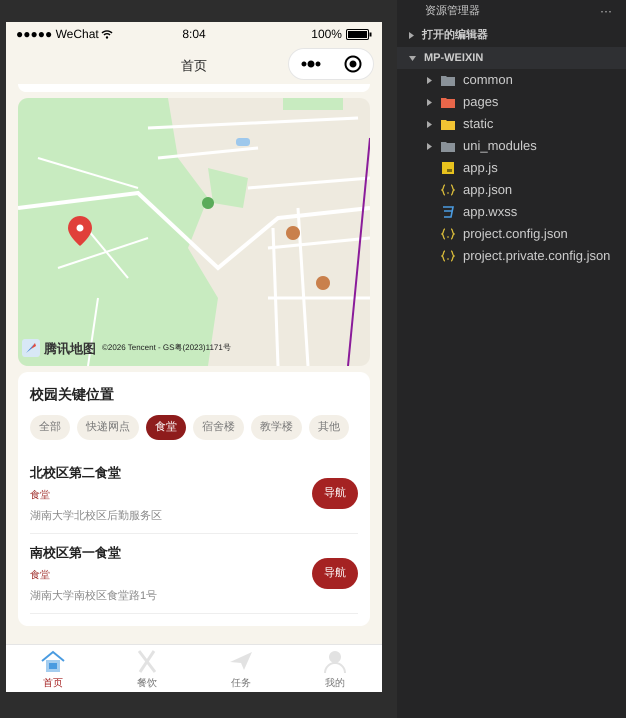 Image resolution: width=626 pixels, height=718 pixels. What do you see at coordinates (511, 58) in the screenshot?
I see `section-header: MP-WEIXIN` at bounding box center [511, 58].